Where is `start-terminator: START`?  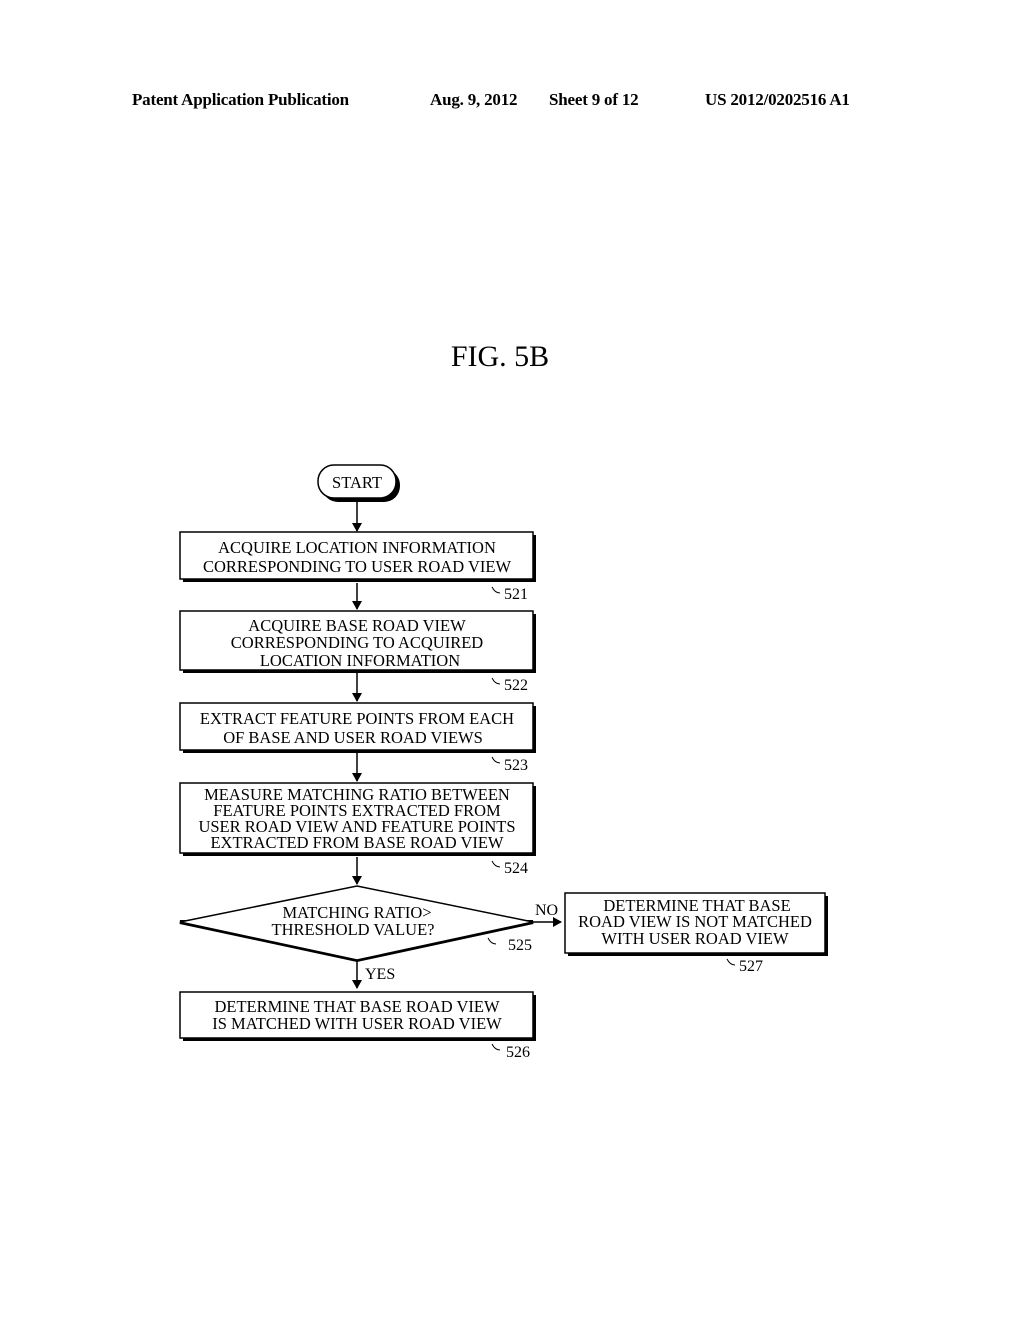 start-terminator: START is located at coordinates (358, 483).